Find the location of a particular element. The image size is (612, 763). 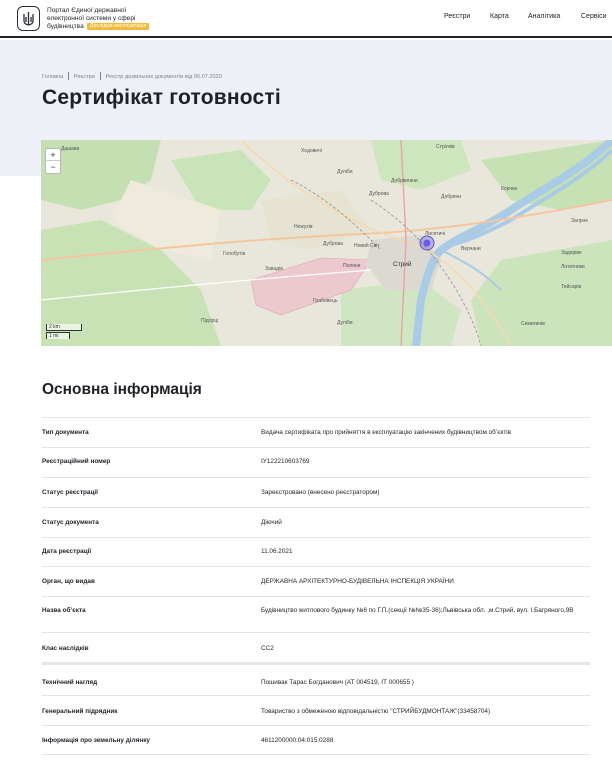

breadcrumb-registries: Реєстри is located at coordinates (84, 77).